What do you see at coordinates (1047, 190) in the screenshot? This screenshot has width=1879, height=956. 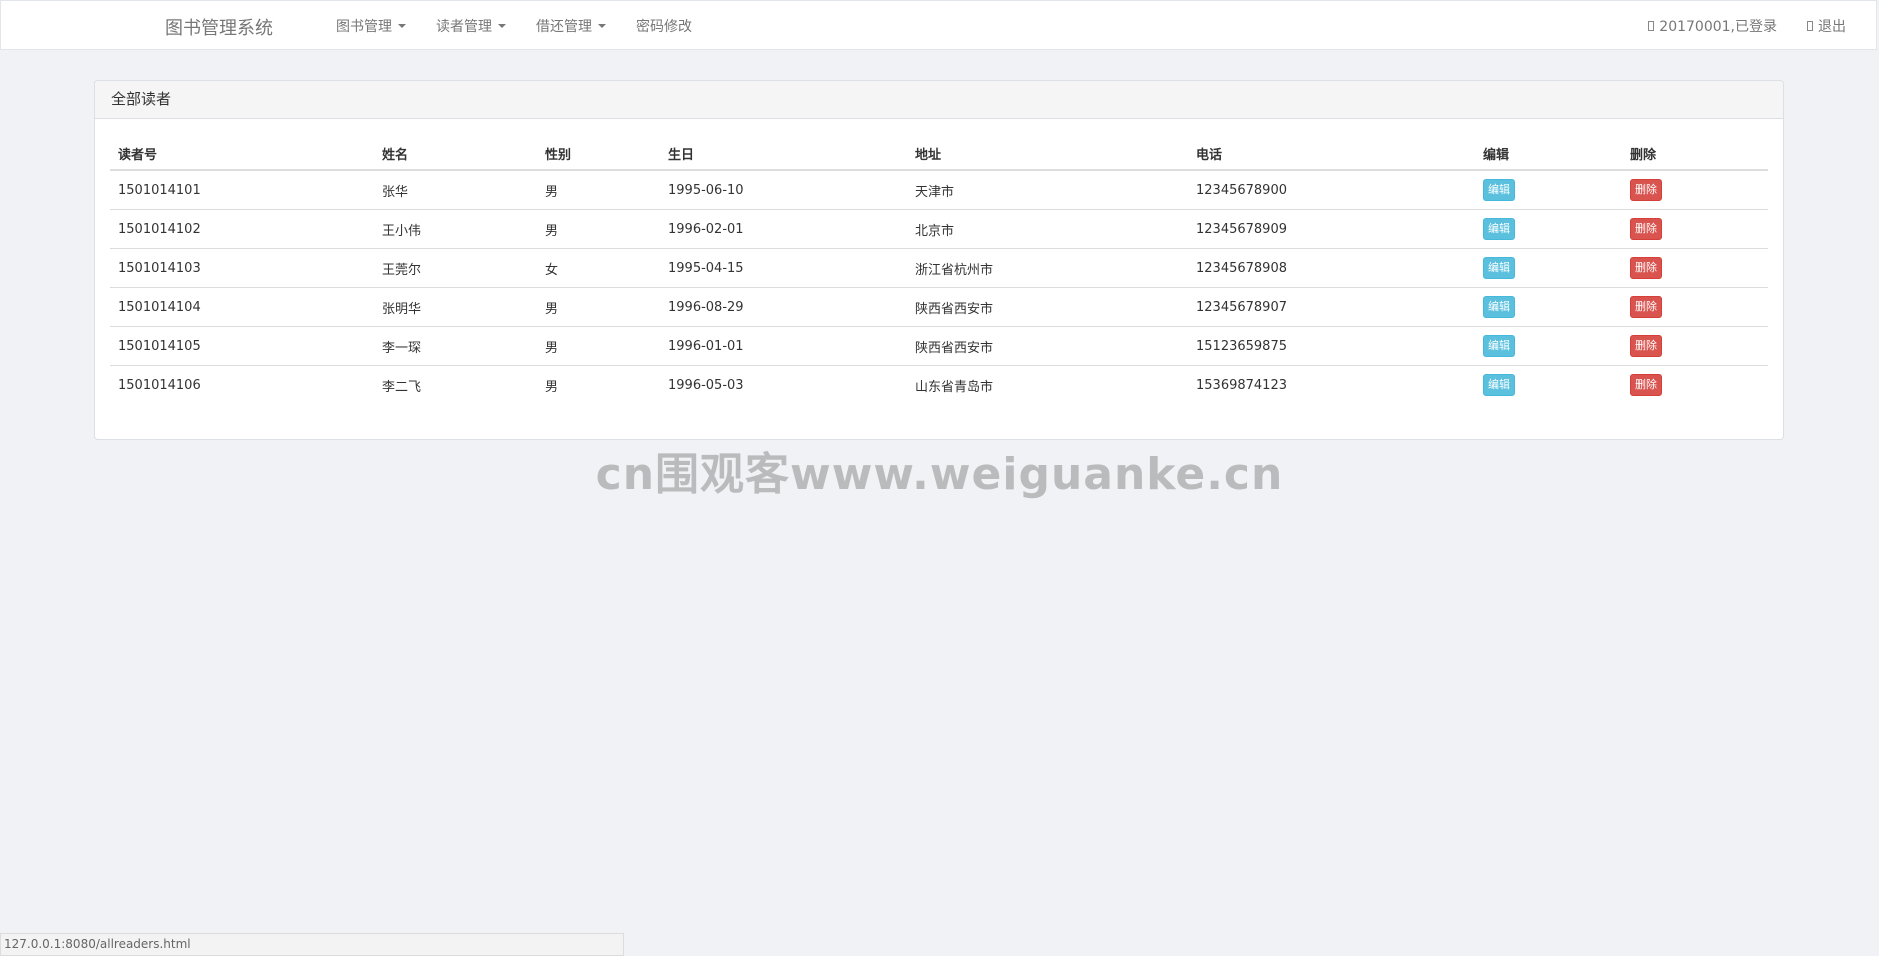 I see `reader-address: 天津市` at bounding box center [1047, 190].